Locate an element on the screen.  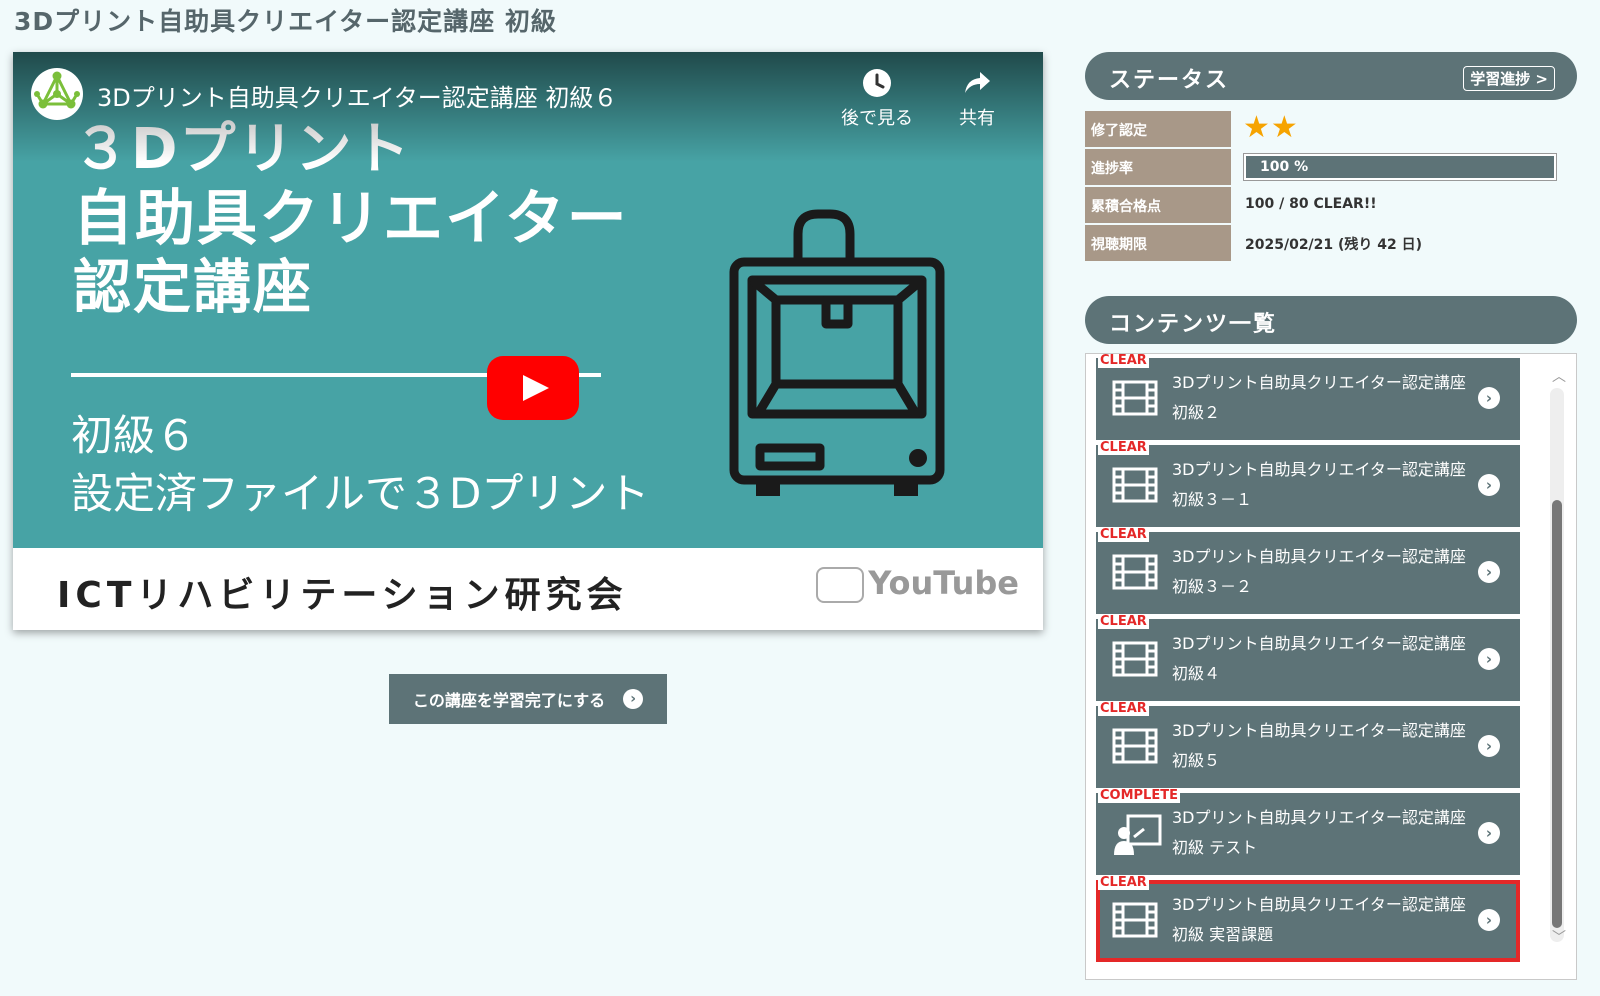
youtube-logo-icon is located at coordinates (840, 585).